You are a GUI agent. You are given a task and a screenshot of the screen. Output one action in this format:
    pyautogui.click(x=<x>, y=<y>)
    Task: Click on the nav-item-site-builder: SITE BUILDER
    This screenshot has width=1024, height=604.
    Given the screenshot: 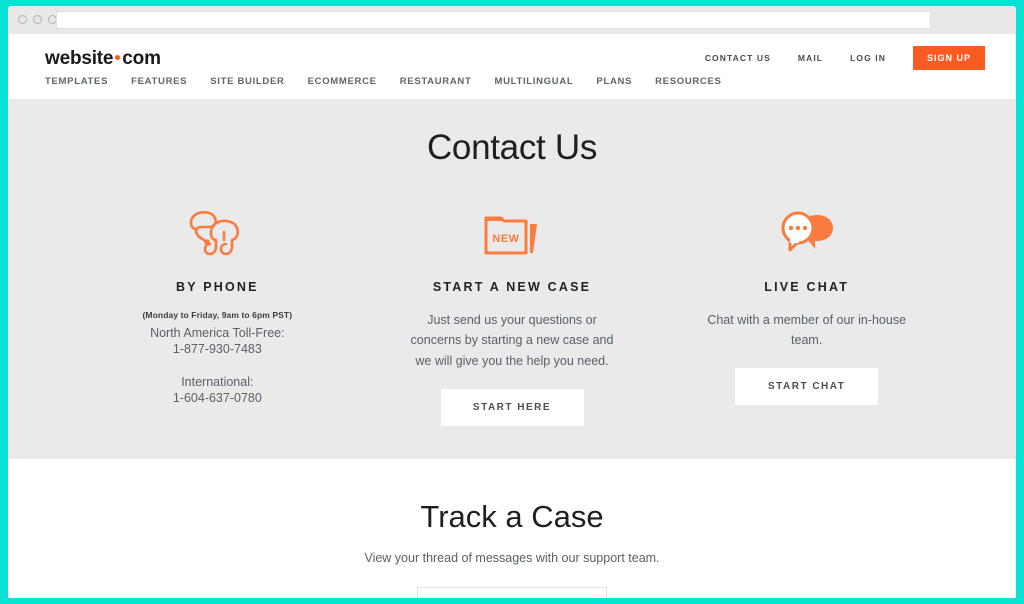 What is the action you would take?
    pyautogui.click(x=247, y=81)
    